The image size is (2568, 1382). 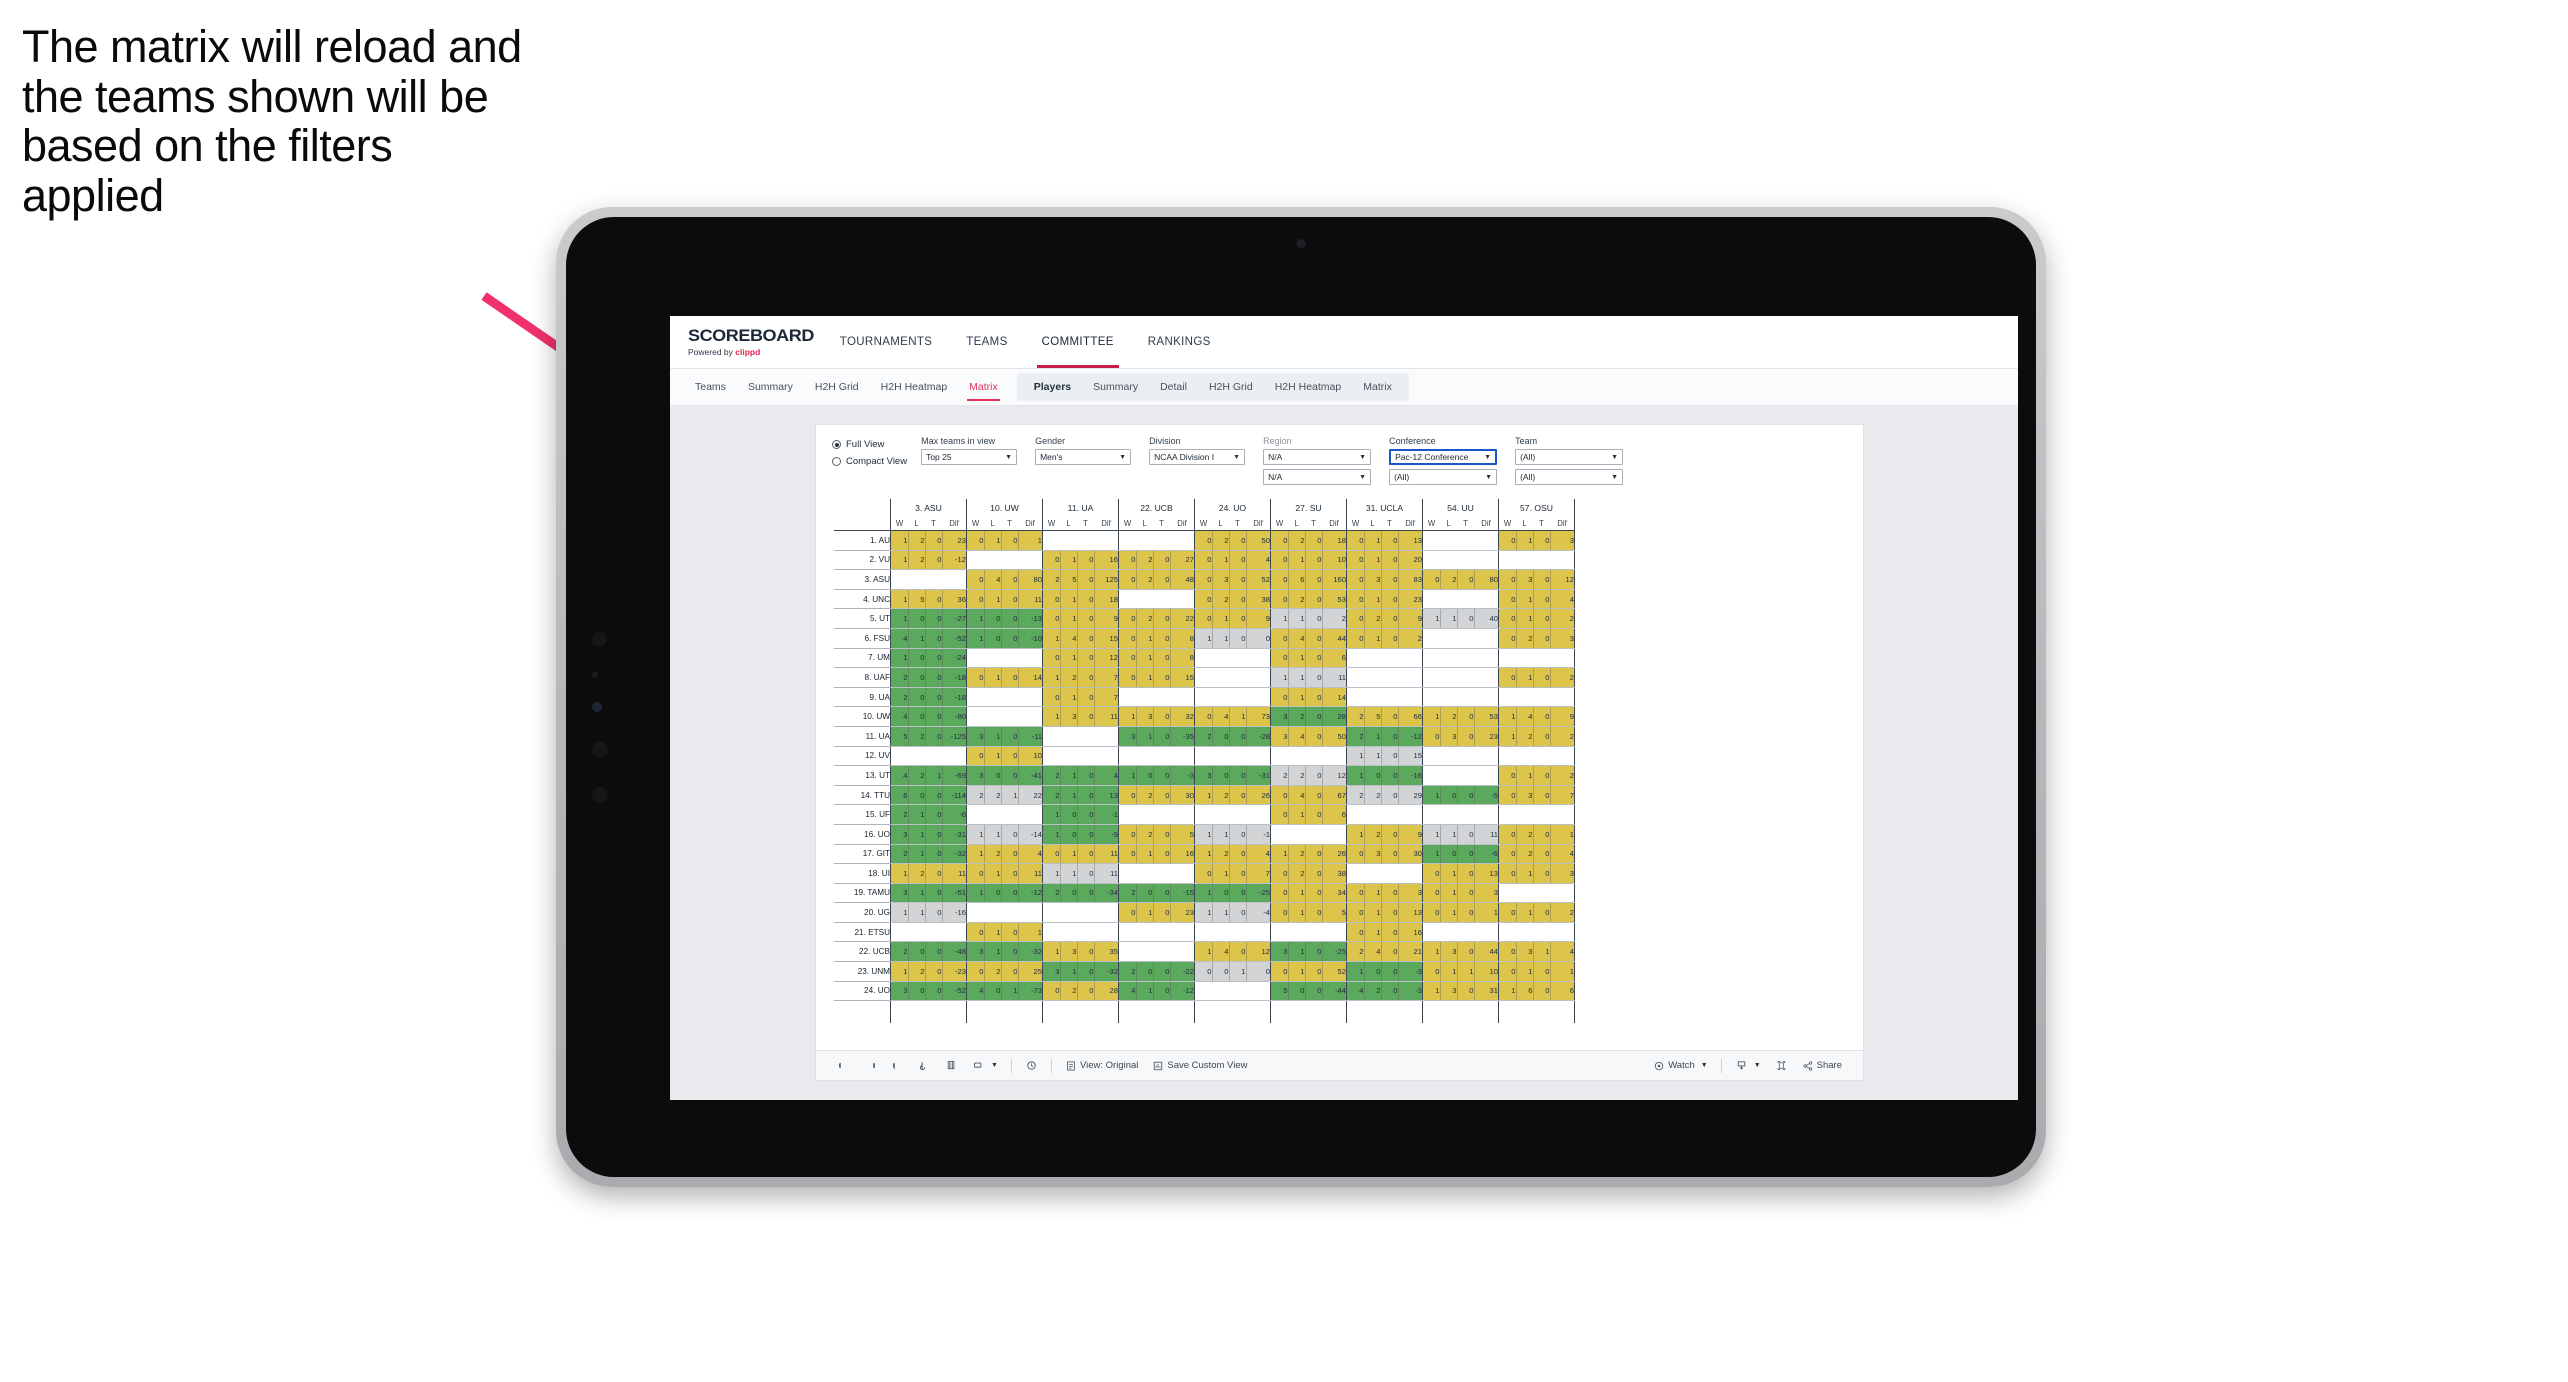 What do you see at coordinates (897, 1066) in the screenshot?
I see `revert-button` at bounding box center [897, 1066].